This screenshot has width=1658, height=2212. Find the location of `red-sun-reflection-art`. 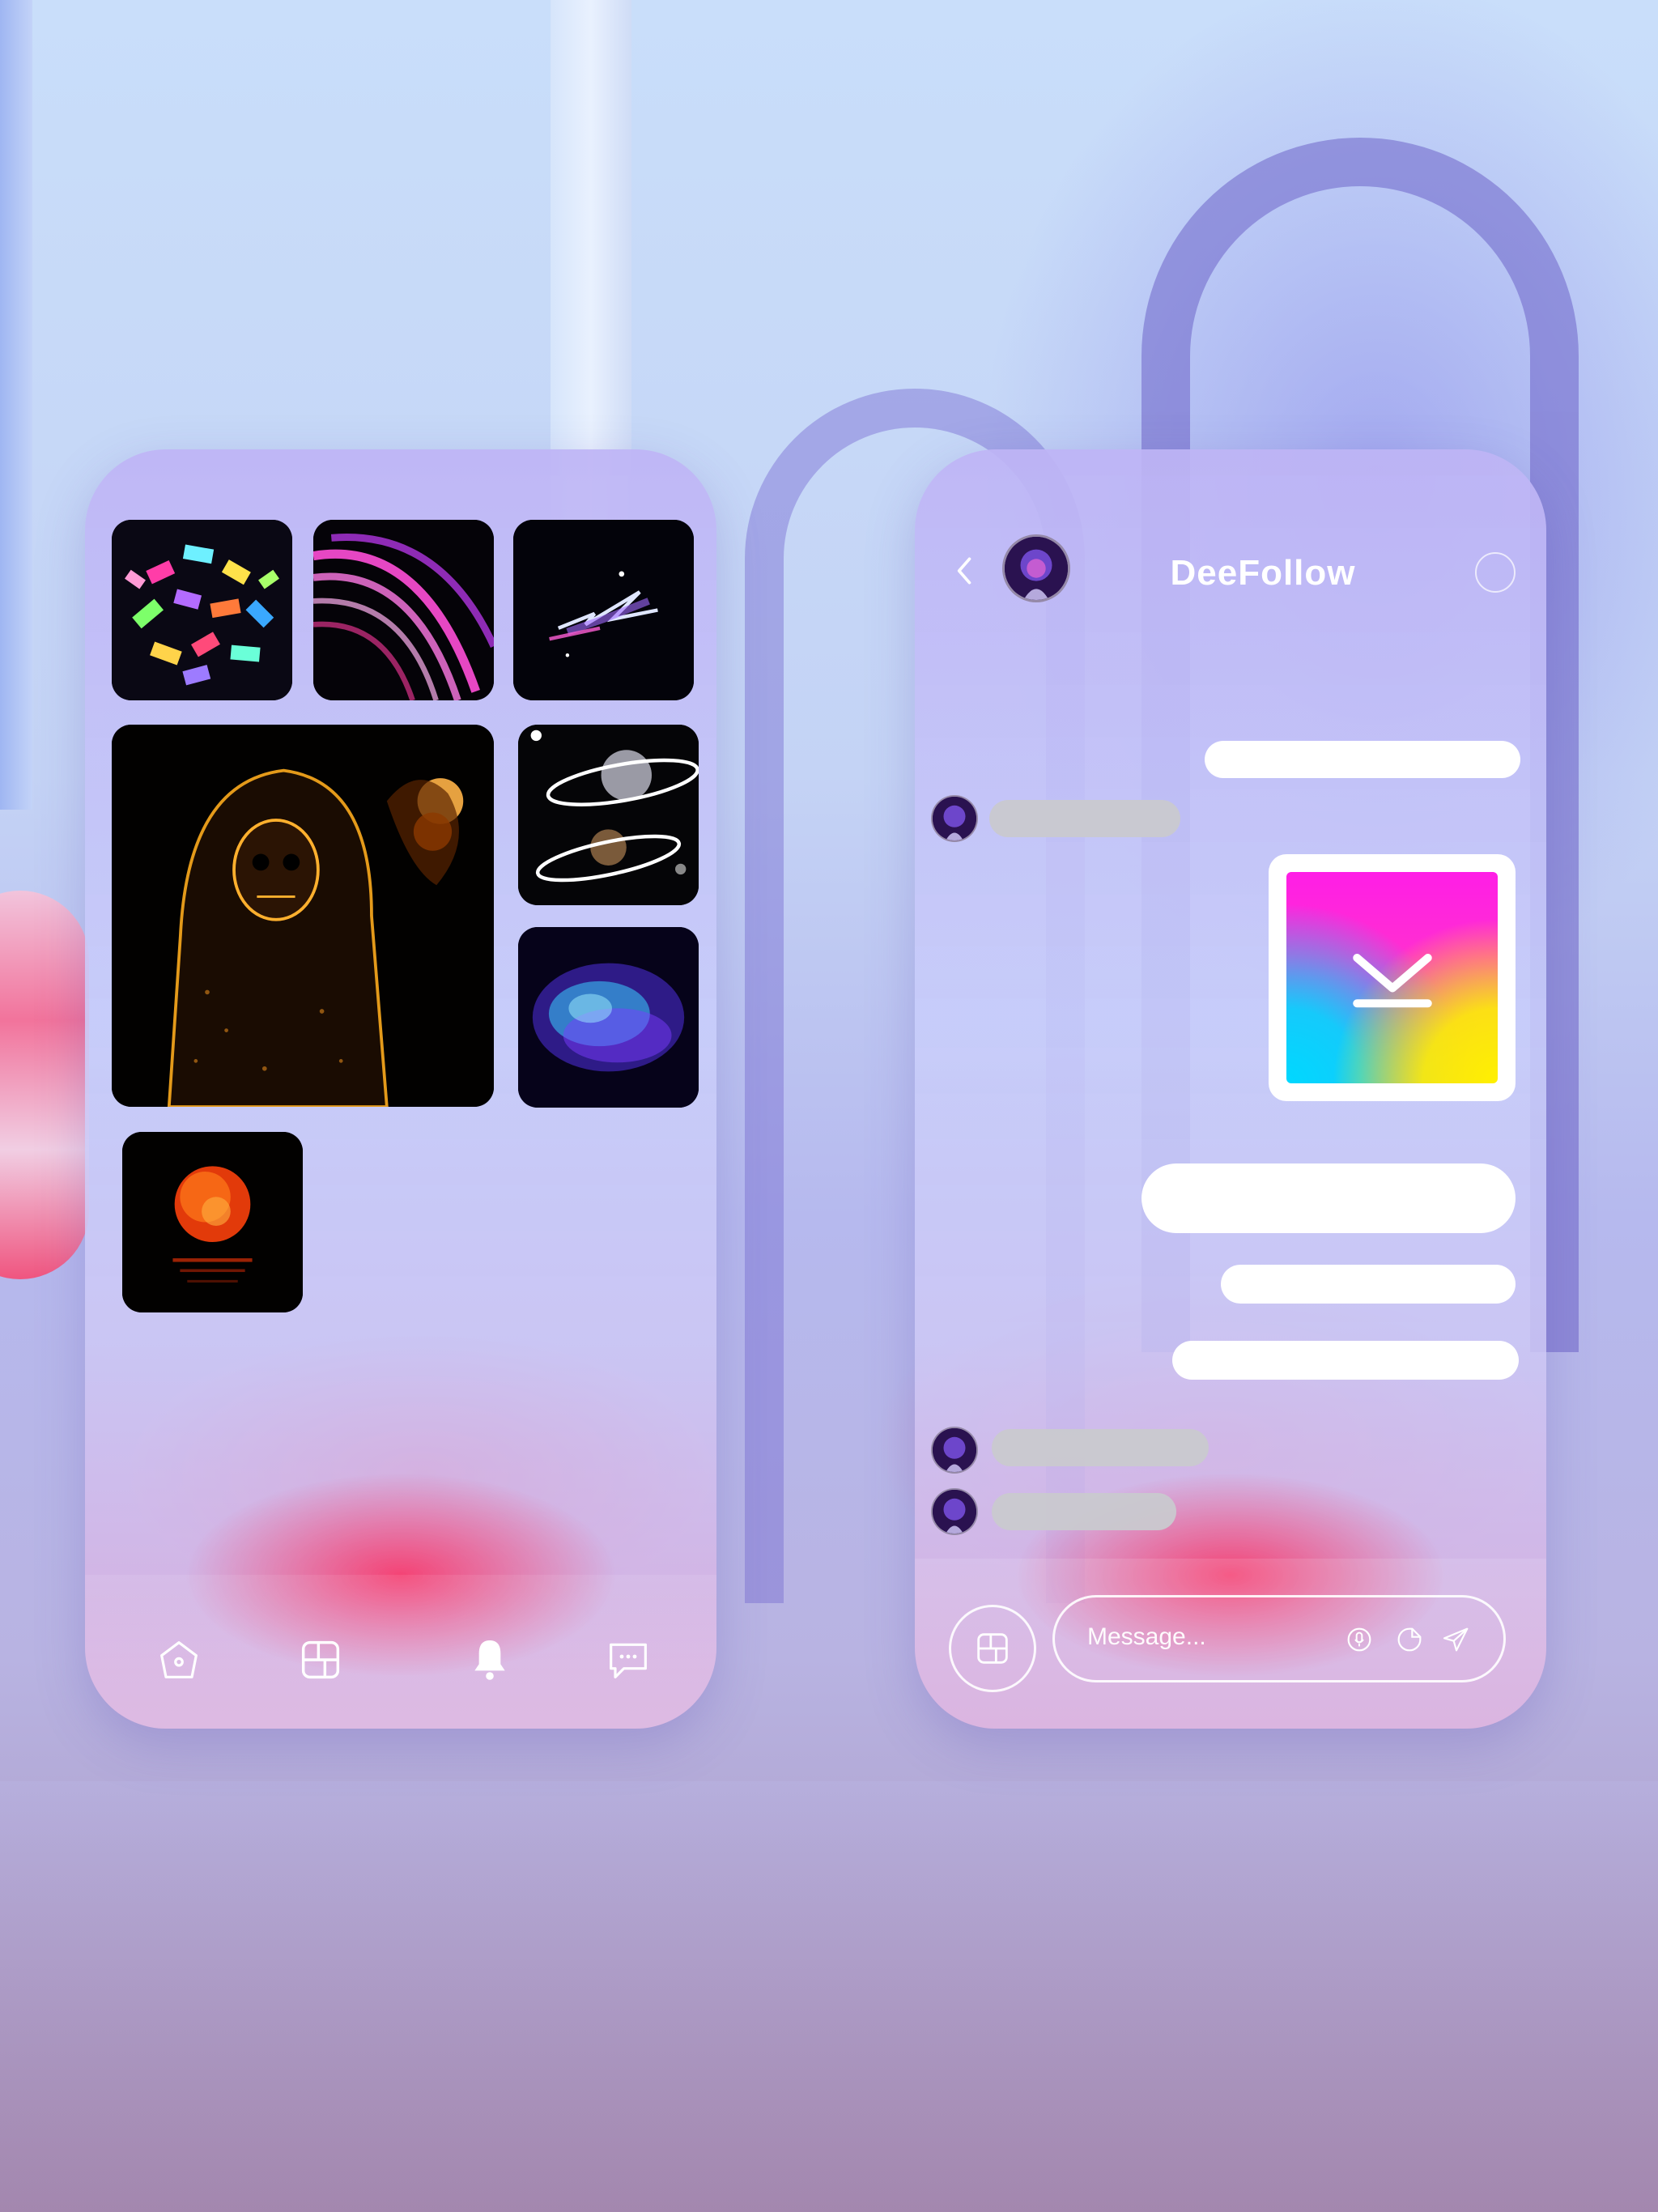

red-sun-reflection-art is located at coordinates (212, 1222).